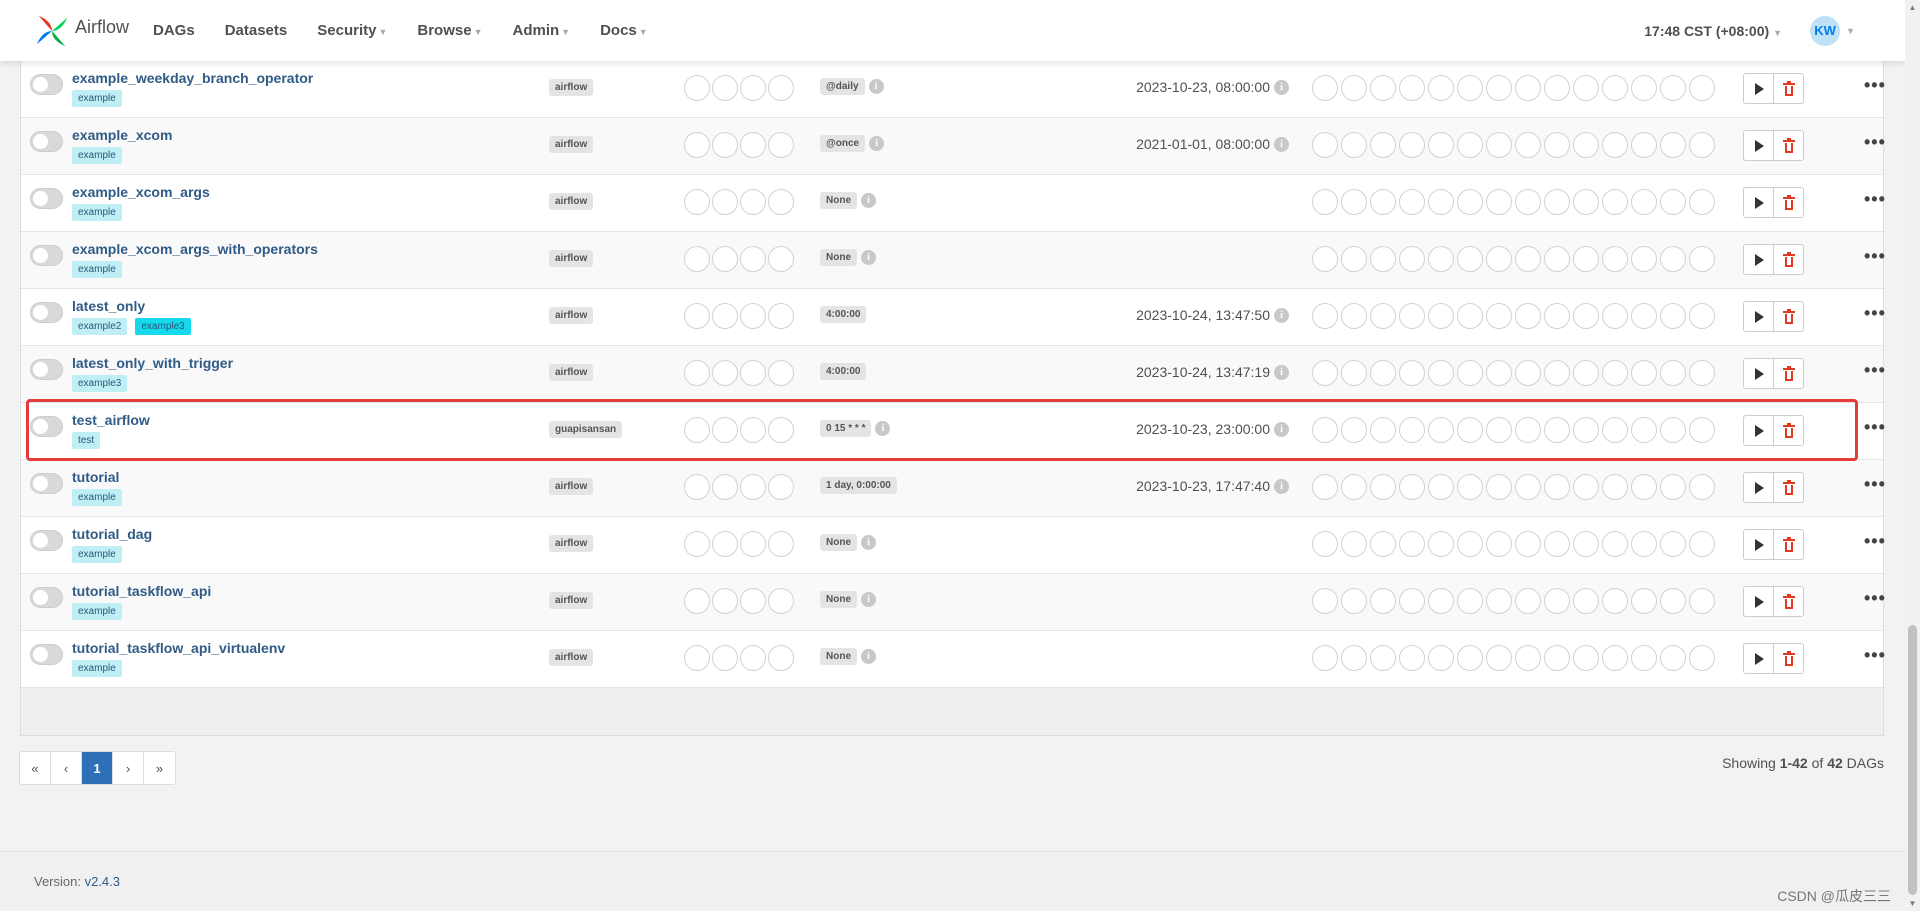  Describe the element at coordinates (141, 591) in the screenshot. I see `dag-name-link: tutorial_taskflow_api` at that location.